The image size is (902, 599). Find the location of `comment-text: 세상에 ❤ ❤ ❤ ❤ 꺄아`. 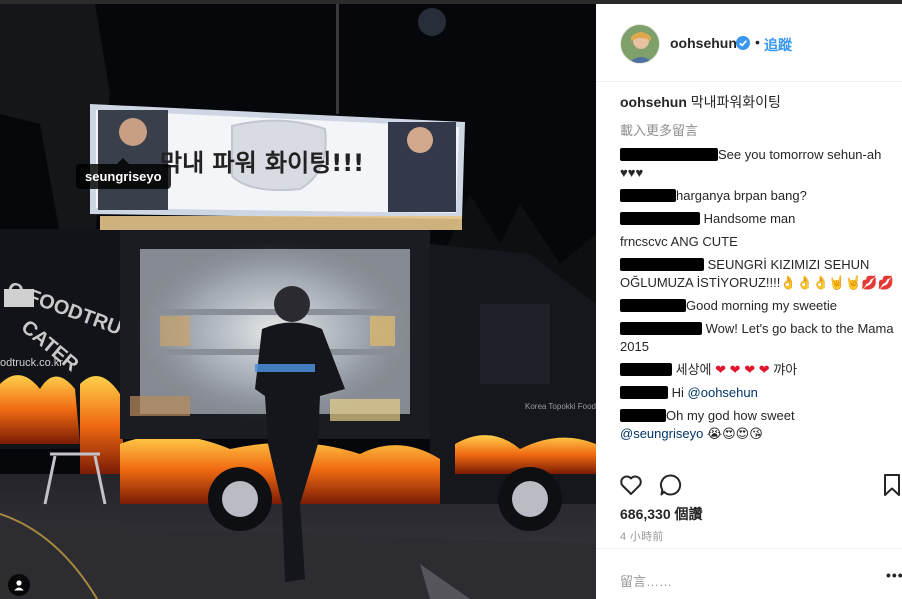

comment-text: 세상에 ❤ ❤ ❤ ❤ 꺄아 is located at coordinates (736, 369).